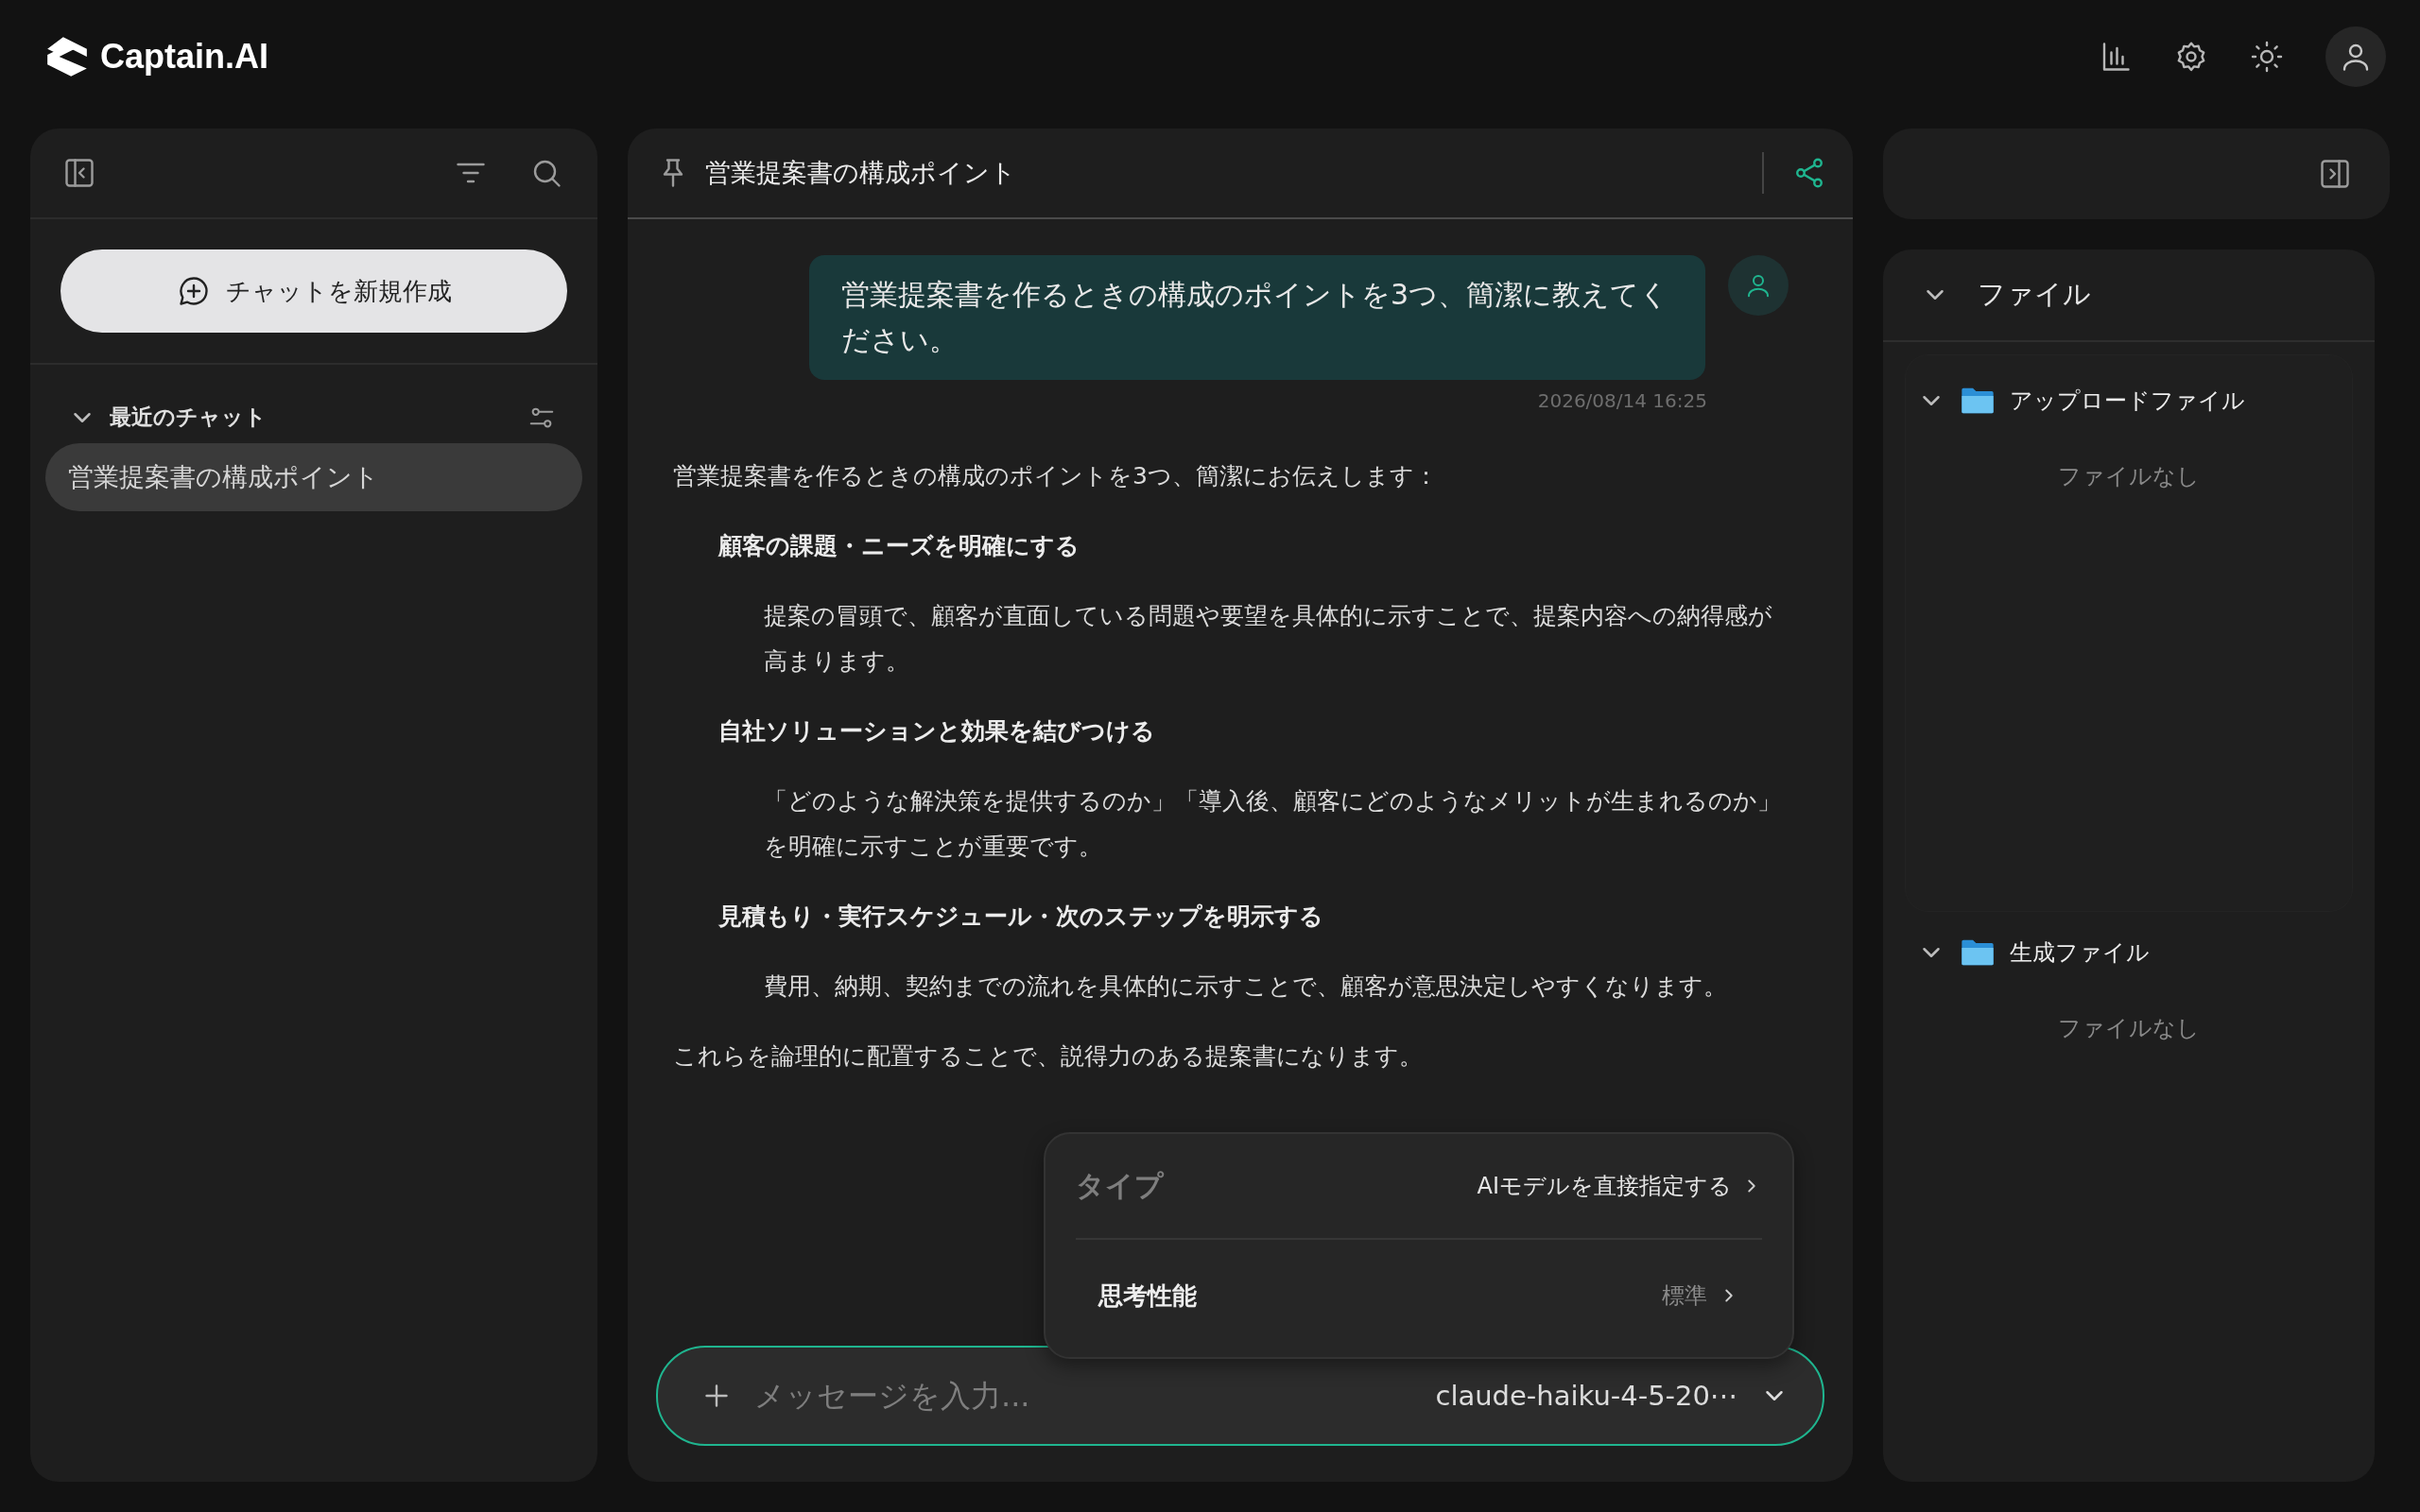 The width and height of the screenshot is (2420, 1512). What do you see at coordinates (860, 173) in the screenshot?
I see `chat-title: 営業提案書の構成ポイント` at bounding box center [860, 173].